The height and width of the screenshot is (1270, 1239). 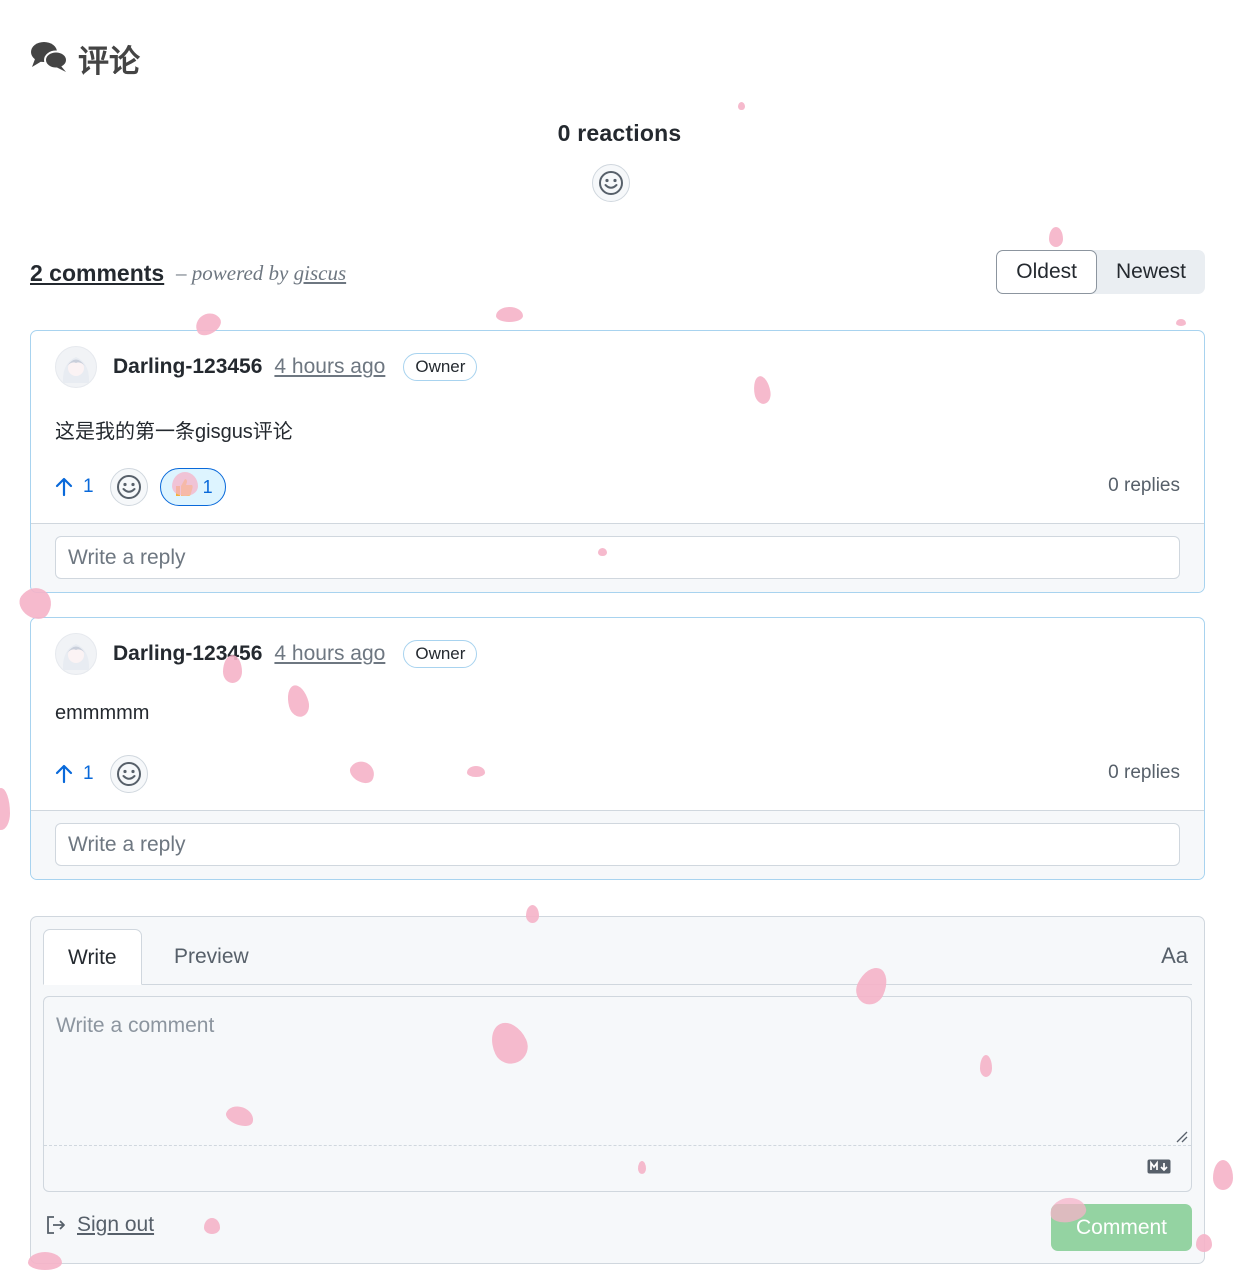 I want to click on comment-textarea: Write a comment, so click(x=617, y=1094).